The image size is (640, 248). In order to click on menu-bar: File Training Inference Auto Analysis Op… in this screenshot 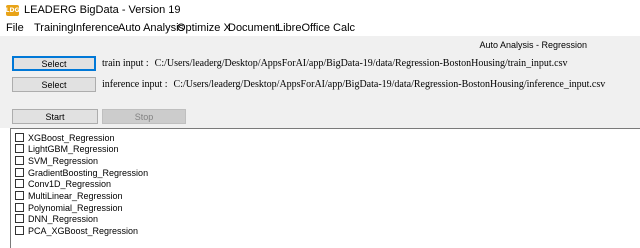, I will do `click(320, 28)`.